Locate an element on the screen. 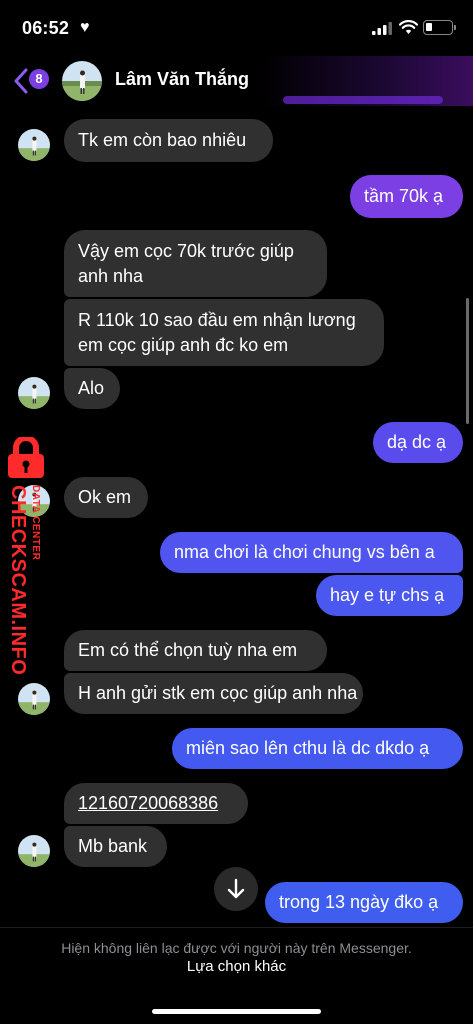 The height and width of the screenshot is (1024, 473). incoming-message: Ok em is located at coordinates (106, 497).